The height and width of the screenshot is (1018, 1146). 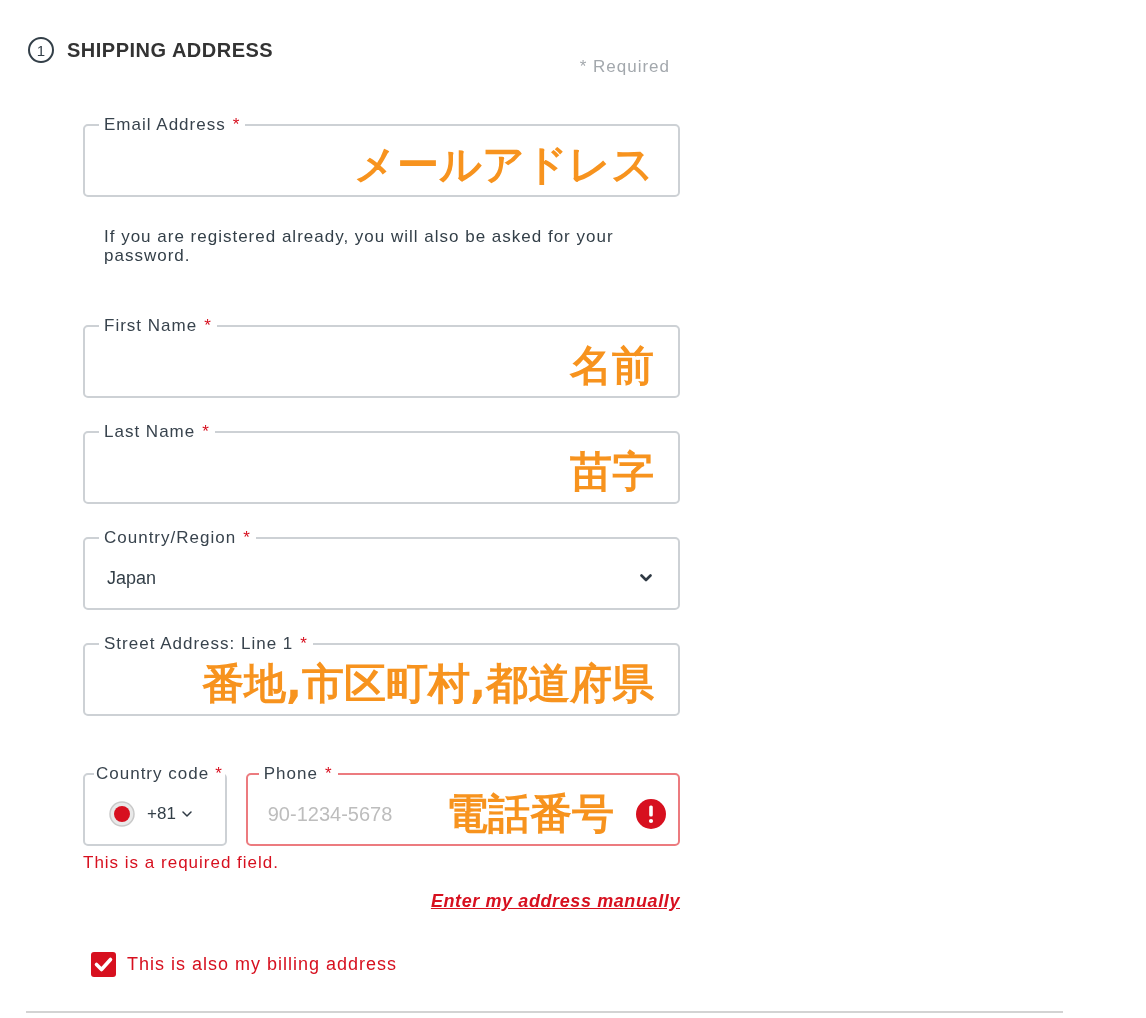 I want to click on phone-field: Phone * 90-1234-5678 電話番号, so click(x=462, y=805).